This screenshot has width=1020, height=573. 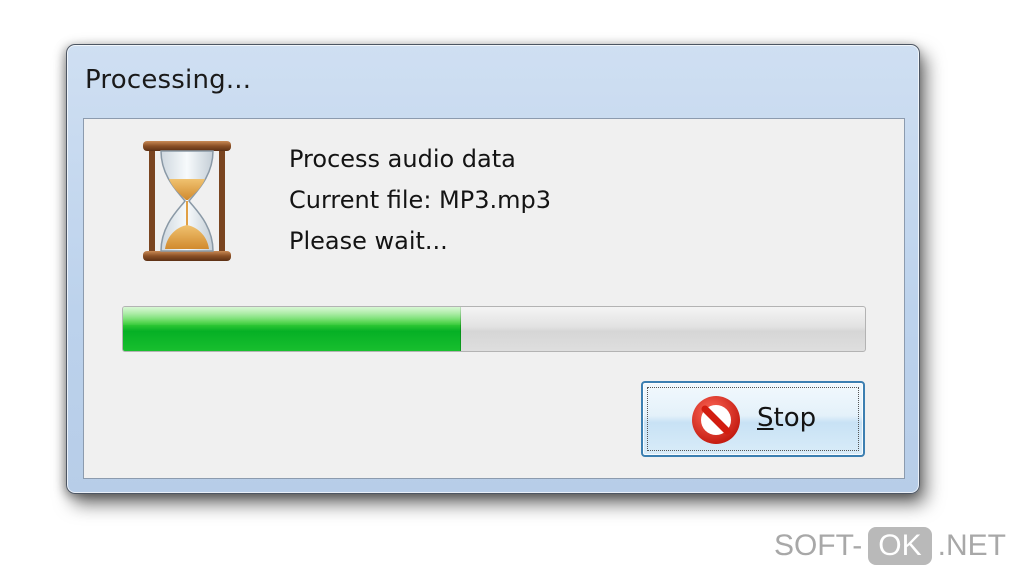 I want to click on stop-button: Stop, so click(x=753, y=419).